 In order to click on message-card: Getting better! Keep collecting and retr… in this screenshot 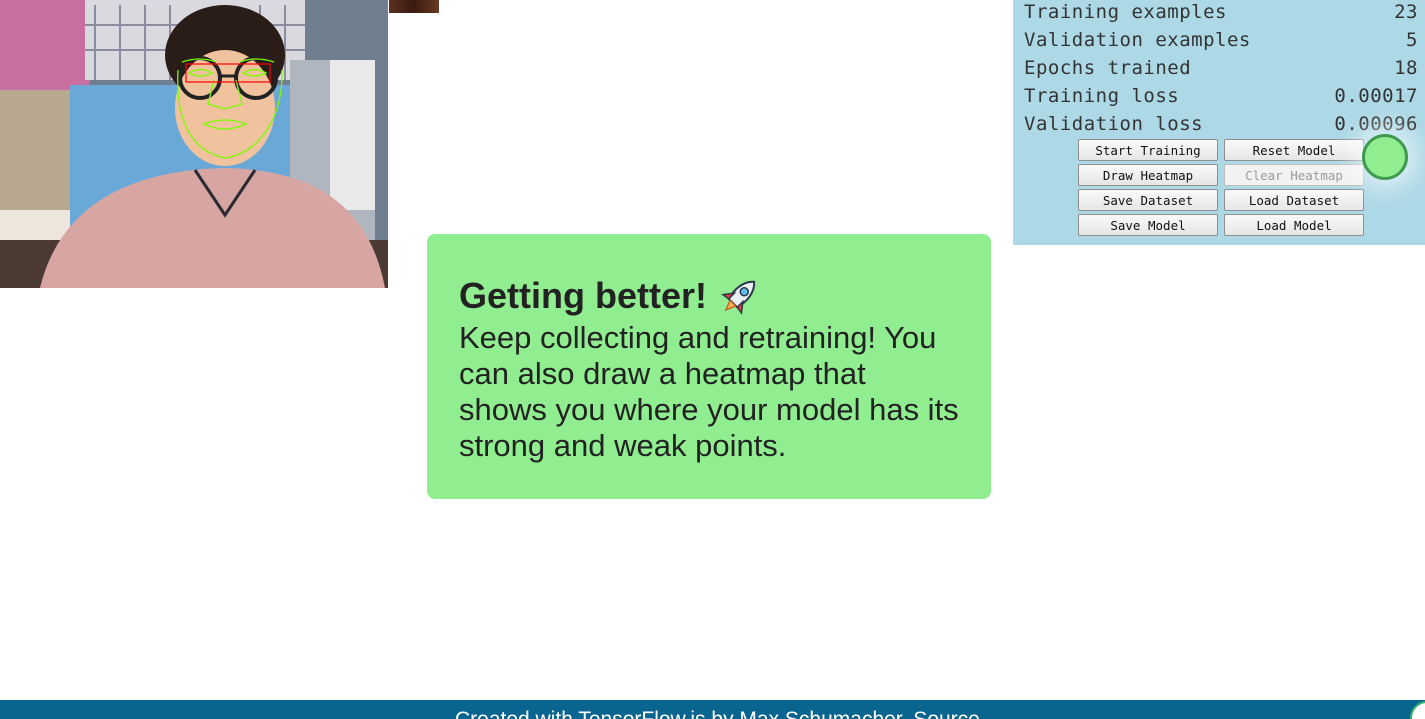, I will do `click(709, 366)`.